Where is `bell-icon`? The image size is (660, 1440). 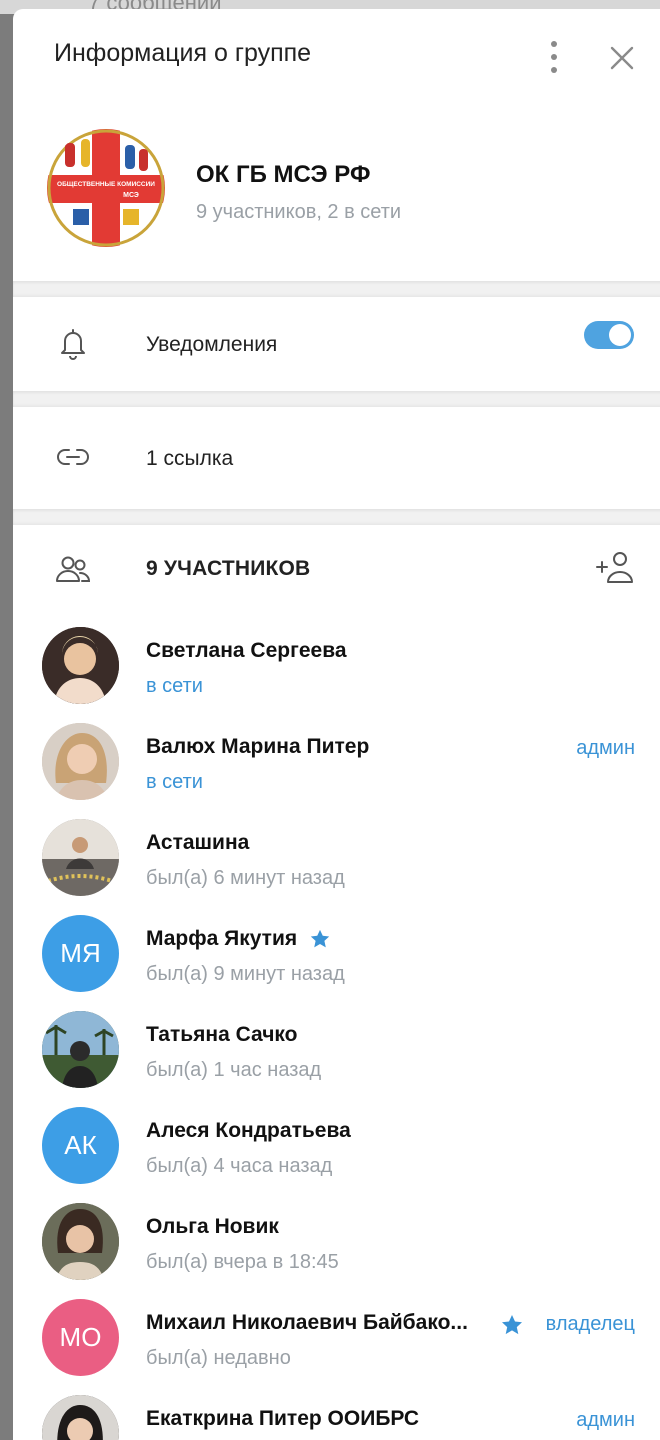 bell-icon is located at coordinates (73, 344).